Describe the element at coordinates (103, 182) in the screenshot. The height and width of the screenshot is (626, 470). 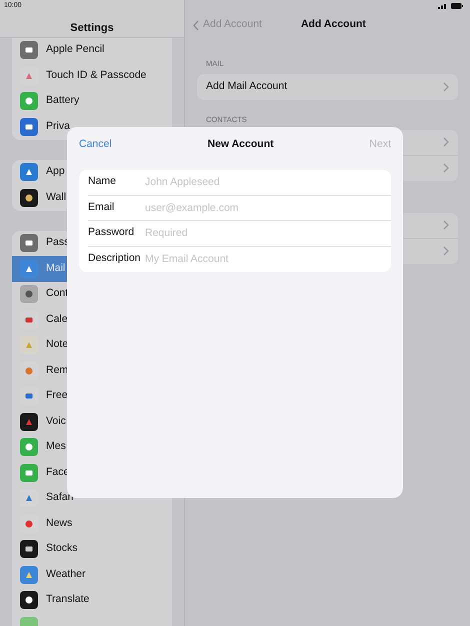
I see `field-label: Name` at that location.